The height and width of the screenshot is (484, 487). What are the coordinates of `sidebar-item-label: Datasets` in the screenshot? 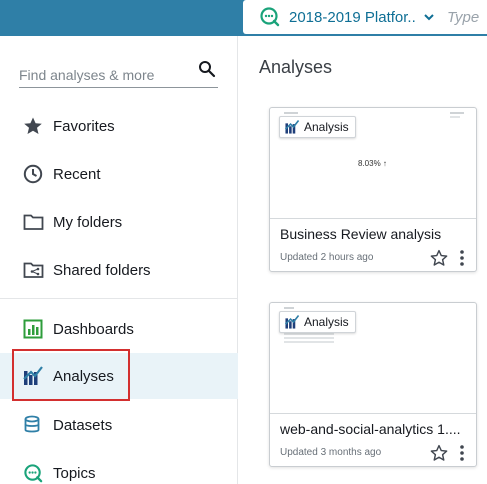 It's located at (83, 425).